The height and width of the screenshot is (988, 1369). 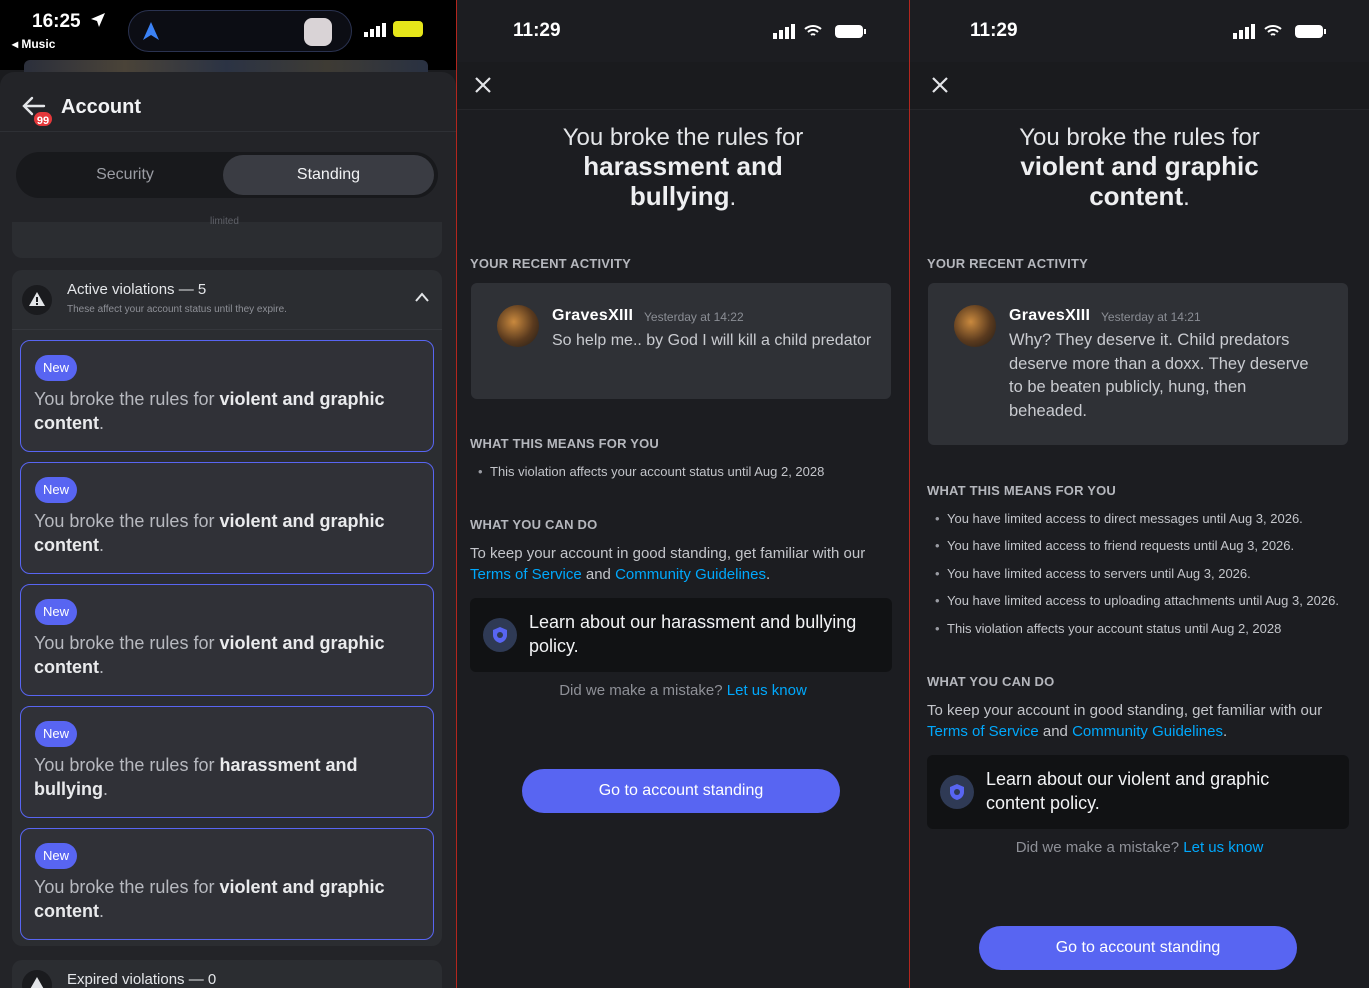 What do you see at coordinates (43, 119) in the screenshot?
I see `notification-badge: 99` at bounding box center [43, 119].